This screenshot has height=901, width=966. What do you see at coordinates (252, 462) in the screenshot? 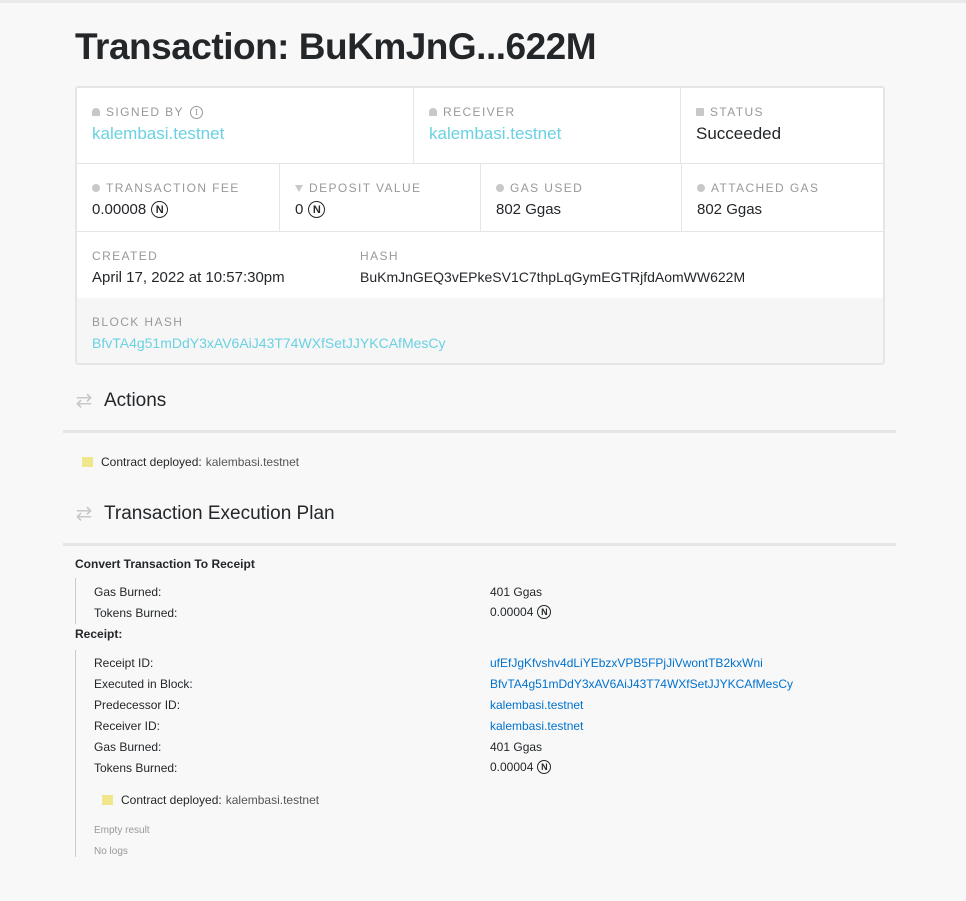
I see `action-value: kalembasi.testnet` at bounding box center [252, 462].